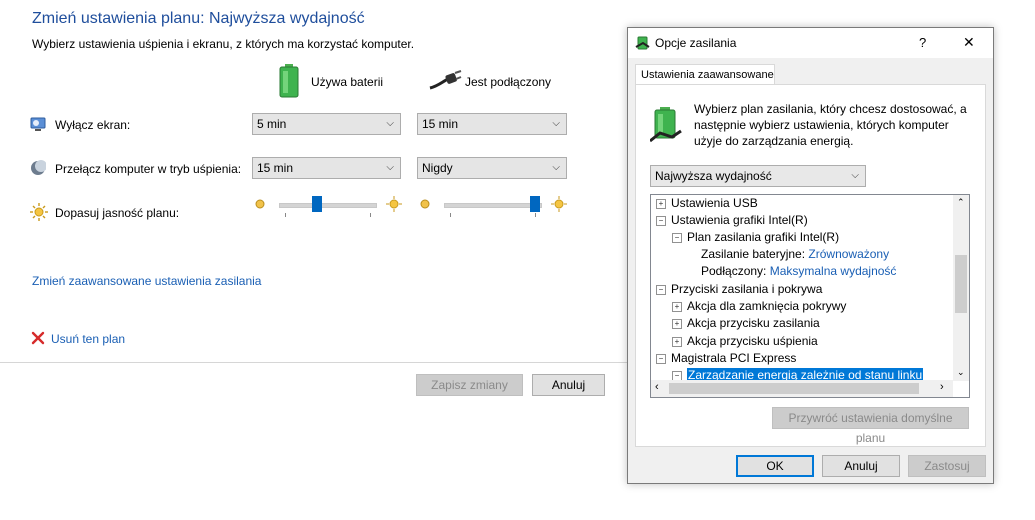 The image size is (1035, 520). I want to click on tree-item-label: Akcja przycisku zasilania, so click(753, 323).